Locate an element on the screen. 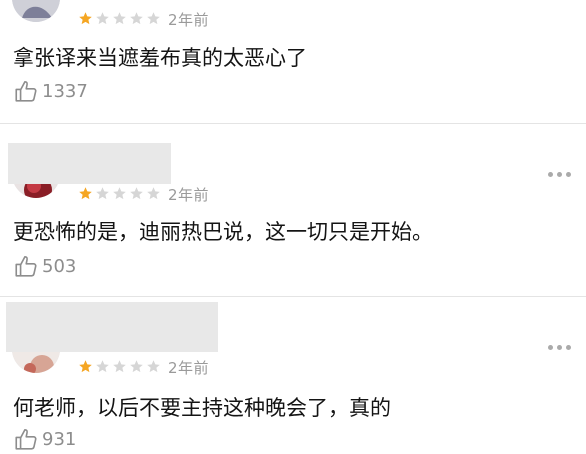 The width and height of the screenshot is (586, 454). like-count: 931 is located at coordinates (59, 439).